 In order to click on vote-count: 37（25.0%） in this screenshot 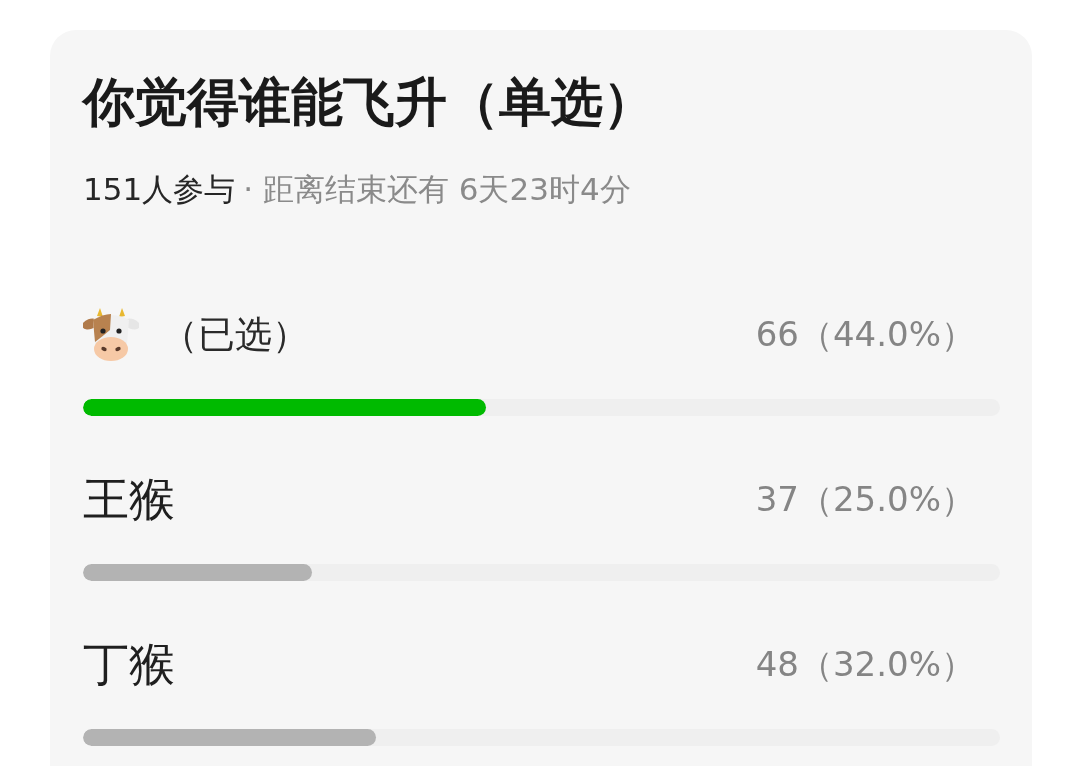, I will do `click(865, 499)`.